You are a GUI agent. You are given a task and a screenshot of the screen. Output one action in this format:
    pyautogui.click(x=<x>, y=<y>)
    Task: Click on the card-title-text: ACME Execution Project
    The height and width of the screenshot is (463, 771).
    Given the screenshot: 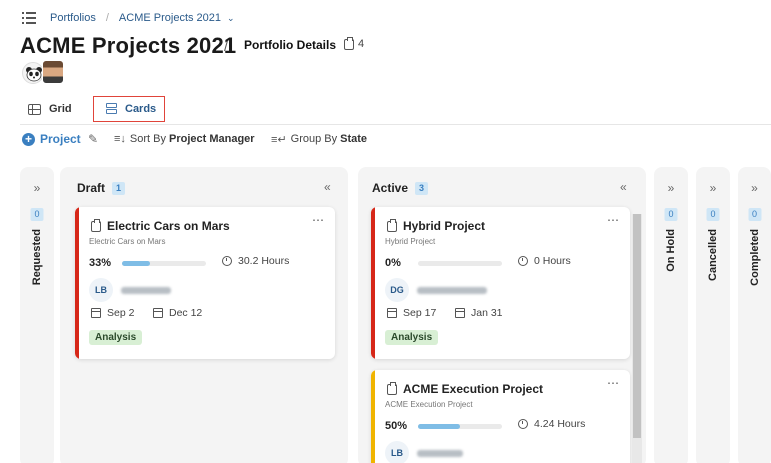 What is the action you would take?
    pyautogui.click(x=473, y=389)
    